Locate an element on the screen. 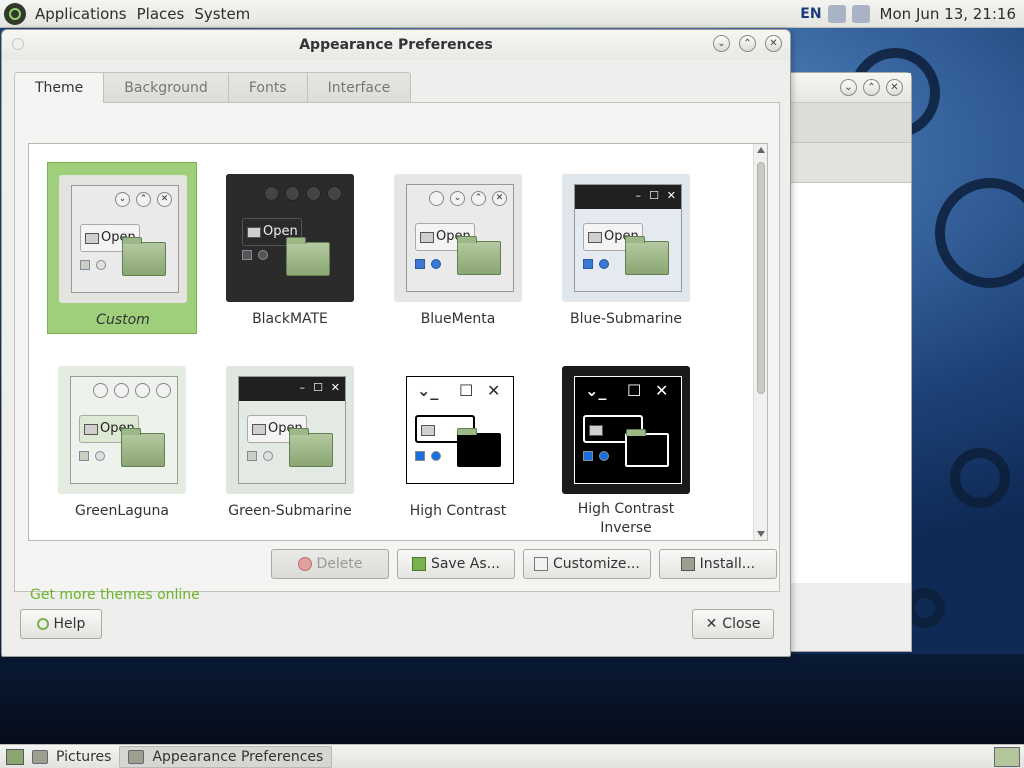  mate-logo-icon is located at coordinates (15, 13).